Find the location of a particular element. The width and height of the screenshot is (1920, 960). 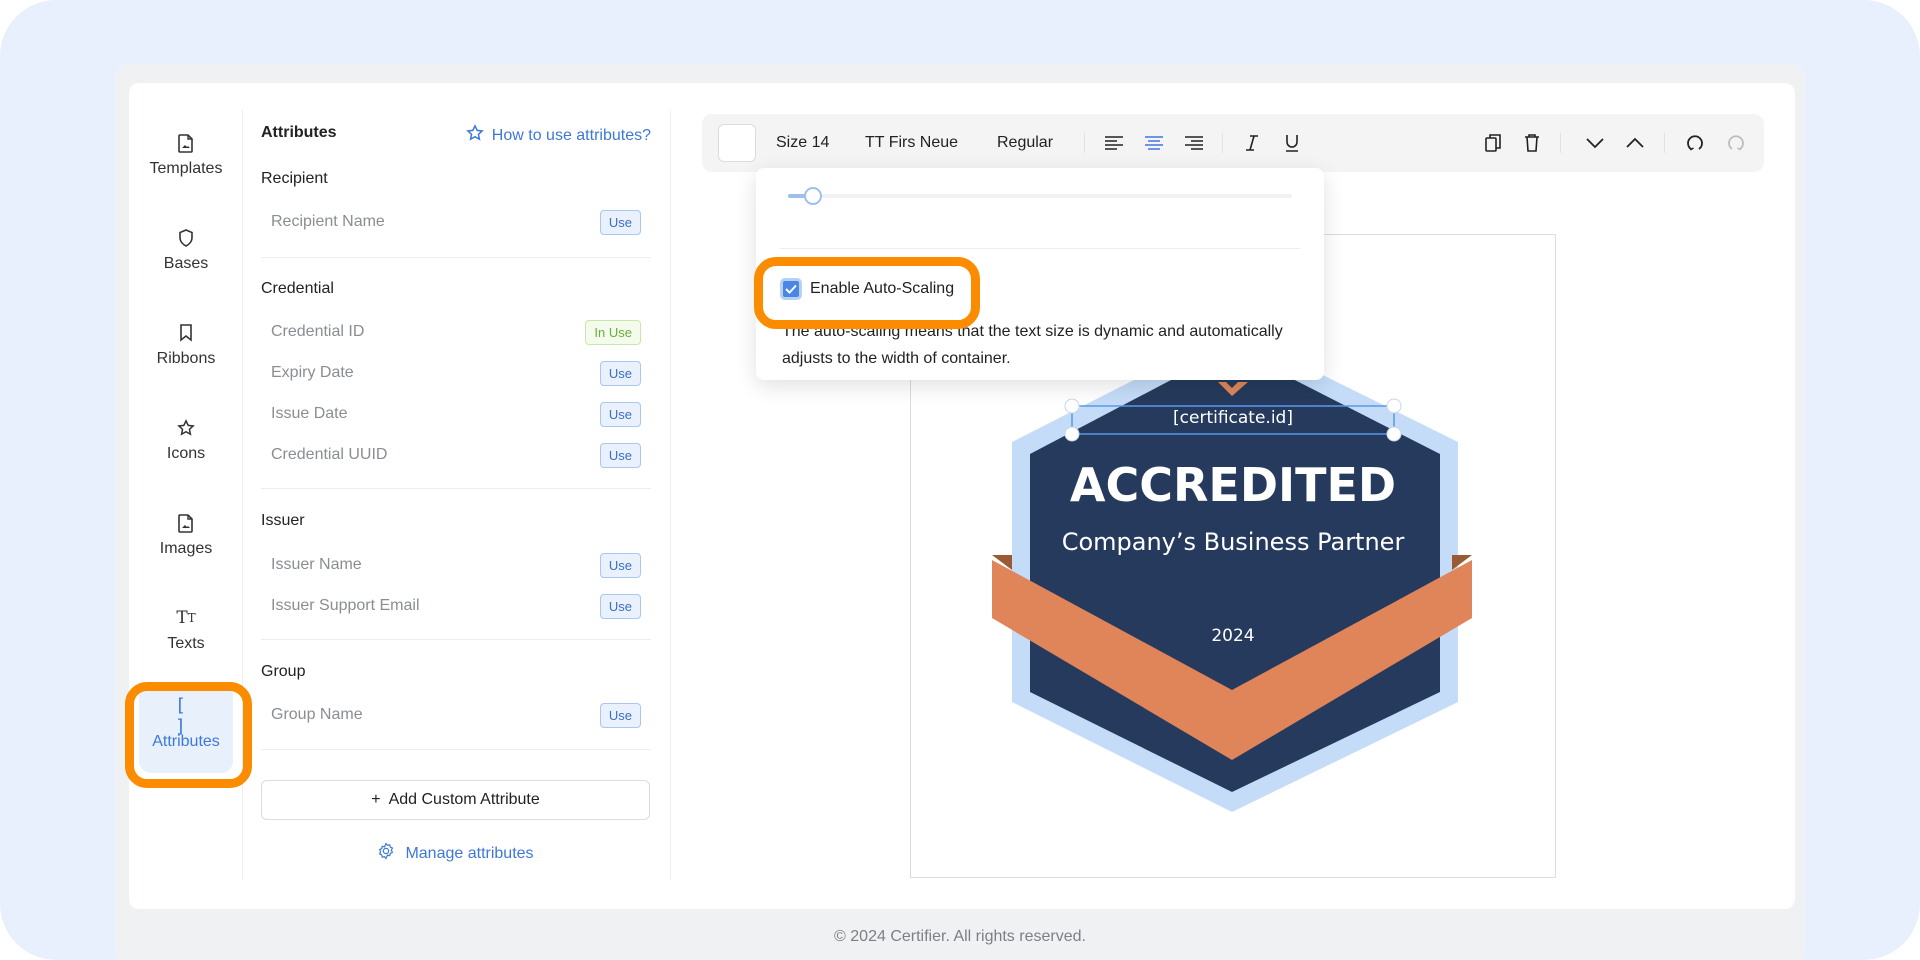

nav-item-templates: Templates is located at coordinates (186, 155).